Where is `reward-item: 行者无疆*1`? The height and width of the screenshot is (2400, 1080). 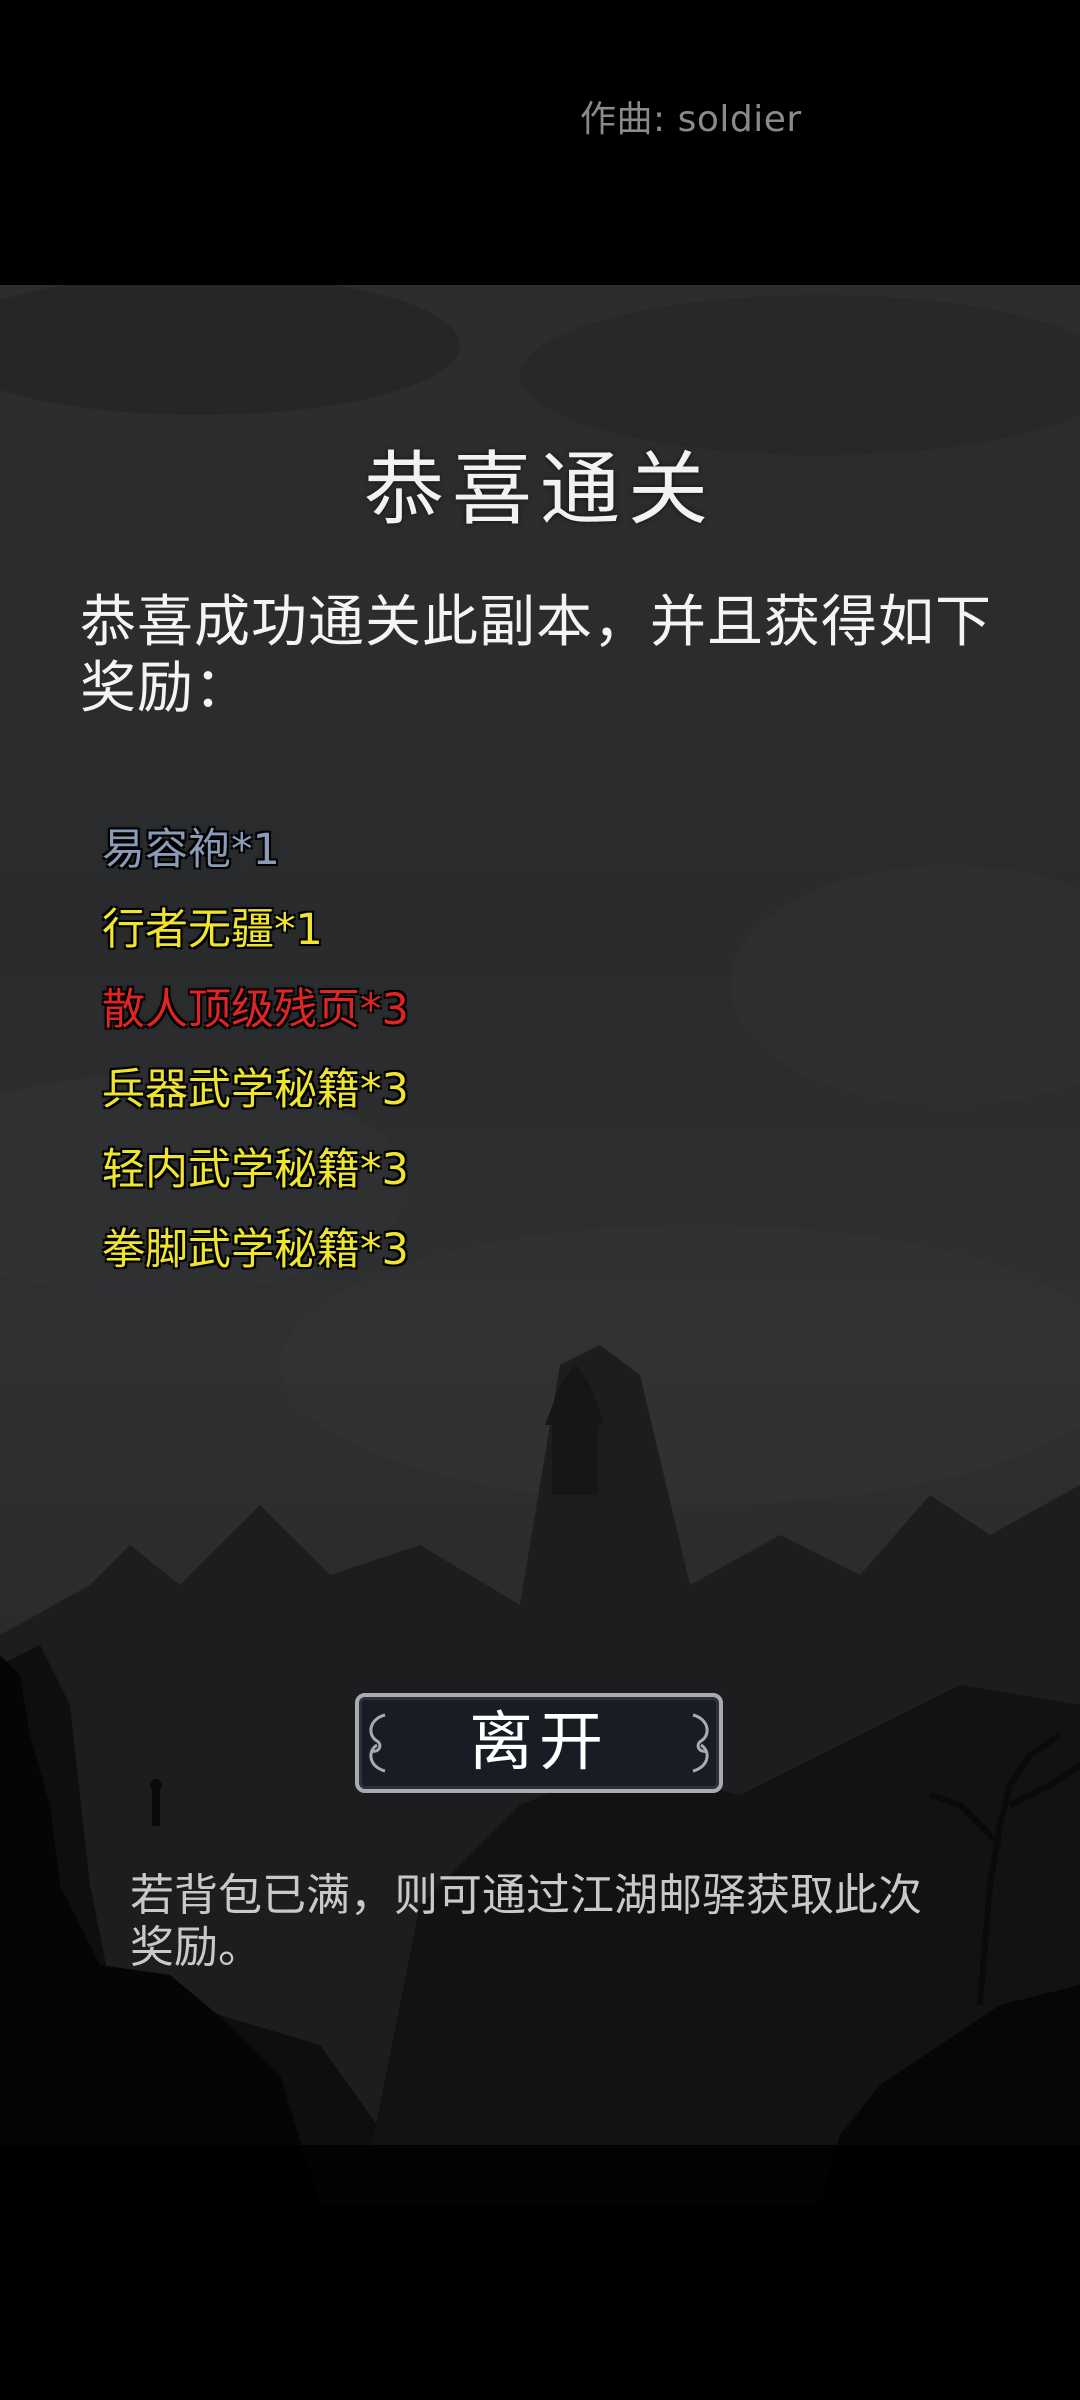
reward-item: 行者无疆*1 is located at coordinates (212, 930).